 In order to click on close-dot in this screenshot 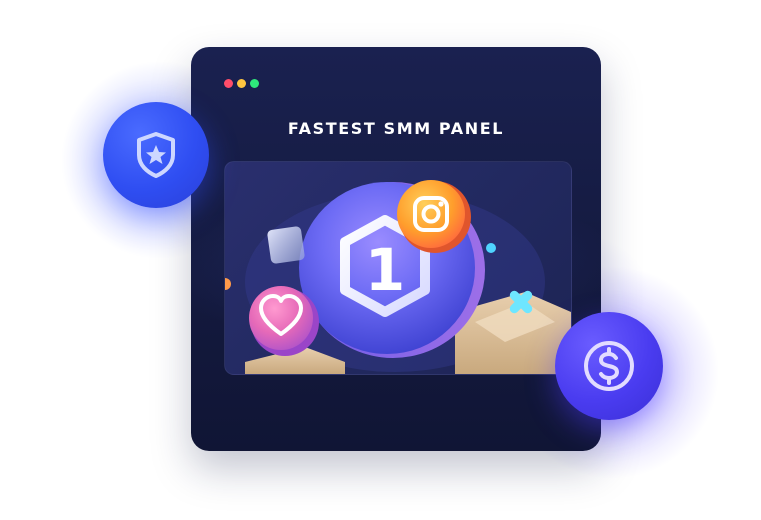, I will do `click(228, 83)`.